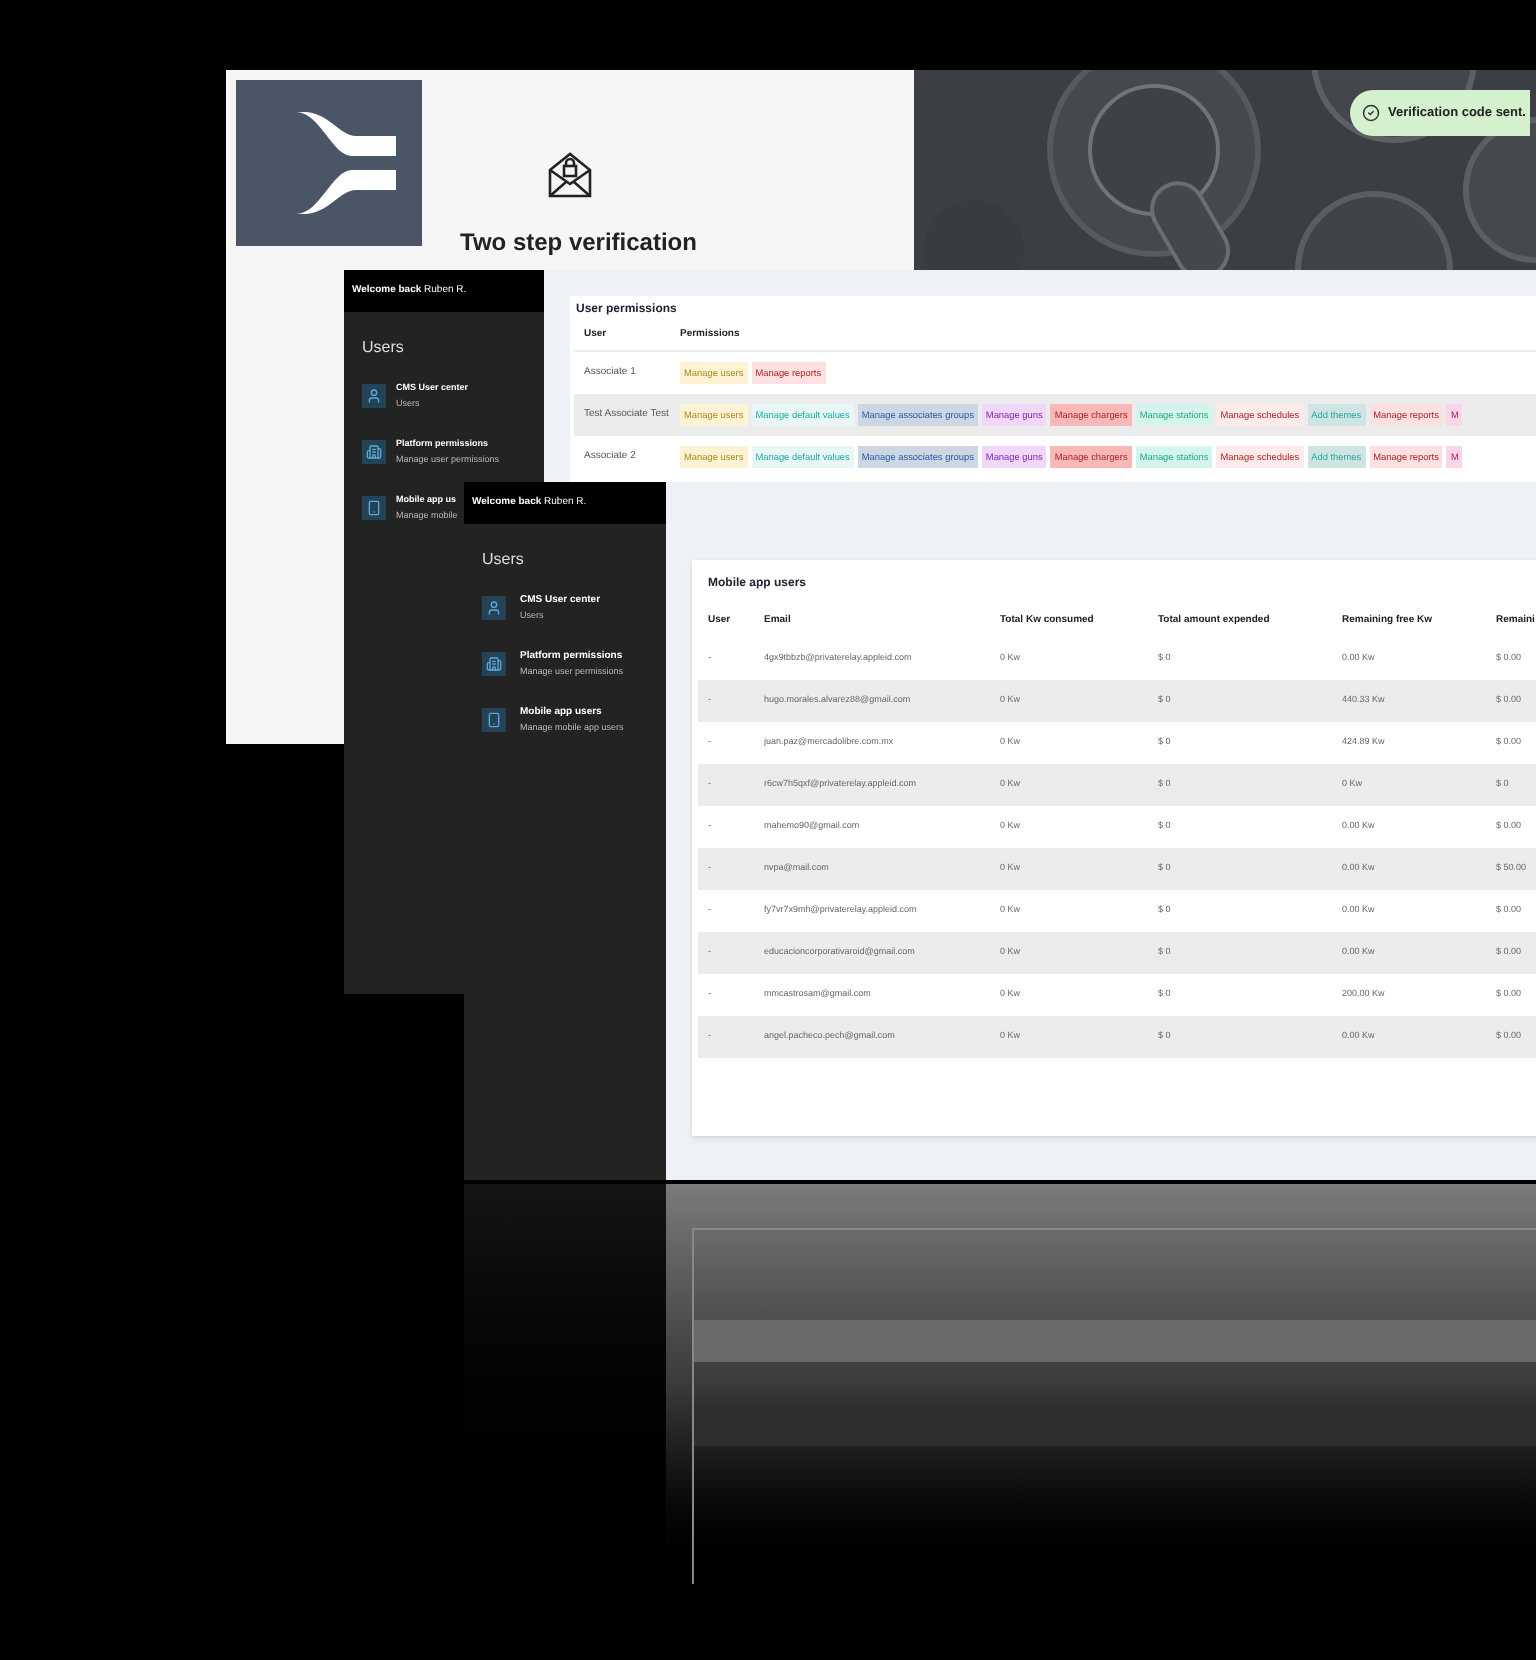  Describe the element at coordinates (570, 174) in the screenshot. I see `envelope-lock-icon` at that location.